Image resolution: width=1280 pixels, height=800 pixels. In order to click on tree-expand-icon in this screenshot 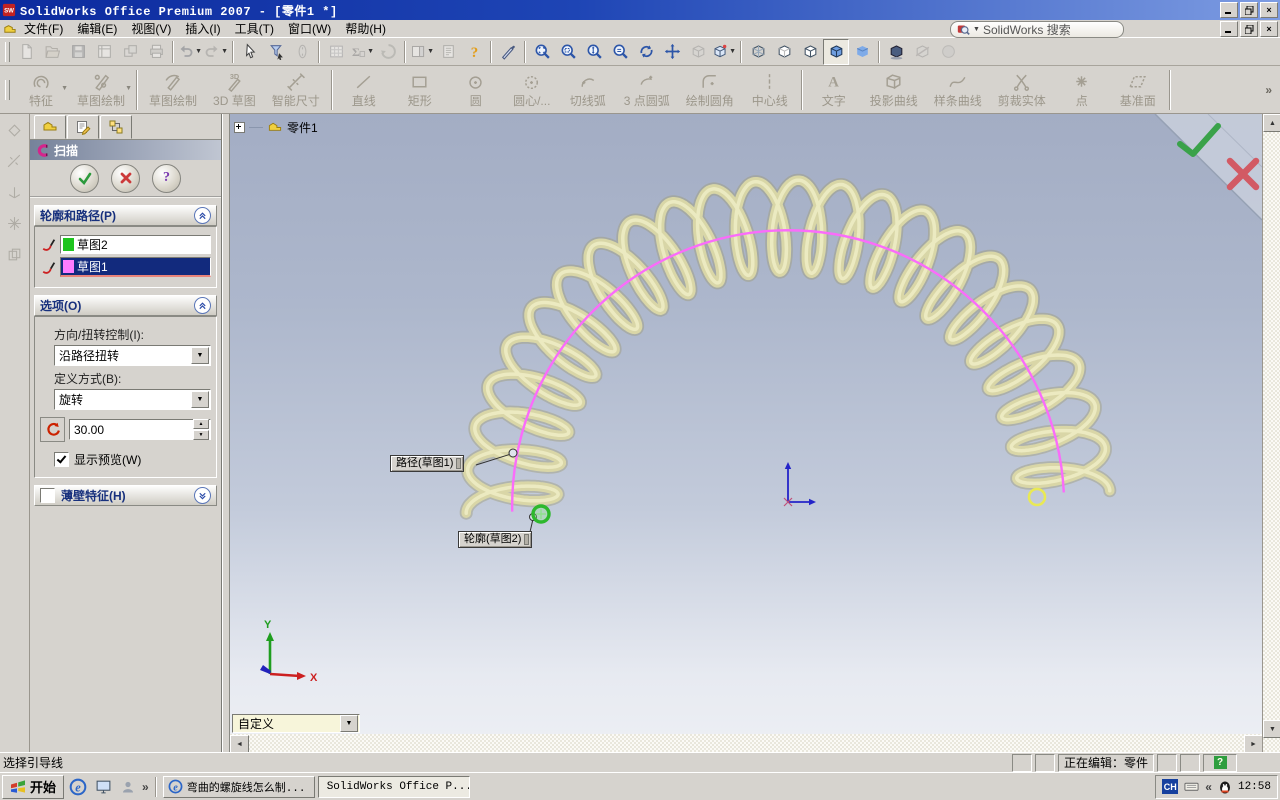, I will do `click(239, 127)`.